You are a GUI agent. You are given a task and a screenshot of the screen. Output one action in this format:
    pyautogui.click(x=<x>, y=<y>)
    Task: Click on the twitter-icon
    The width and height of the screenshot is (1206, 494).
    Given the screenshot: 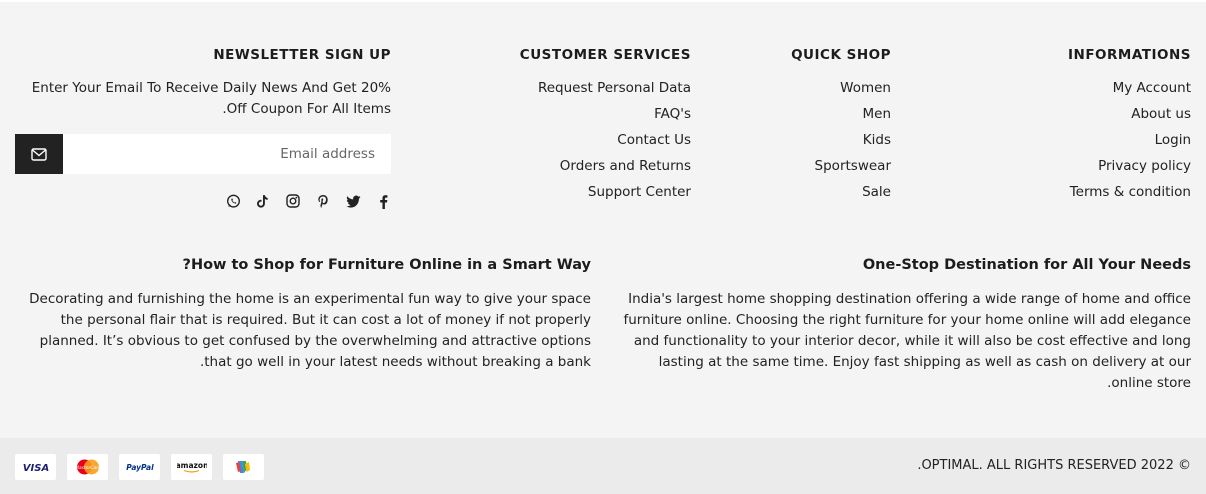 What is the action you would take?
    pyautogui.click(x=353, y=201)
    